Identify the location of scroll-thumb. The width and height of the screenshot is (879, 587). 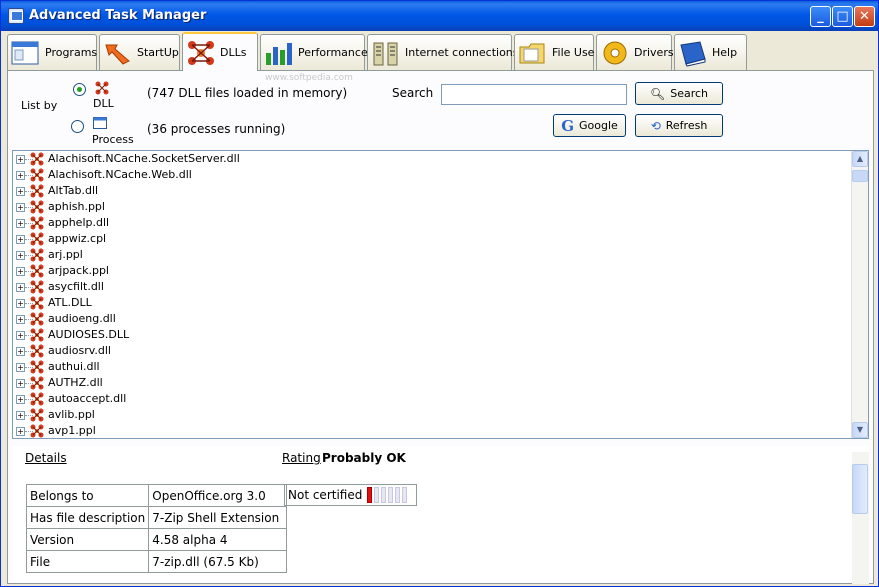
(860, 176).